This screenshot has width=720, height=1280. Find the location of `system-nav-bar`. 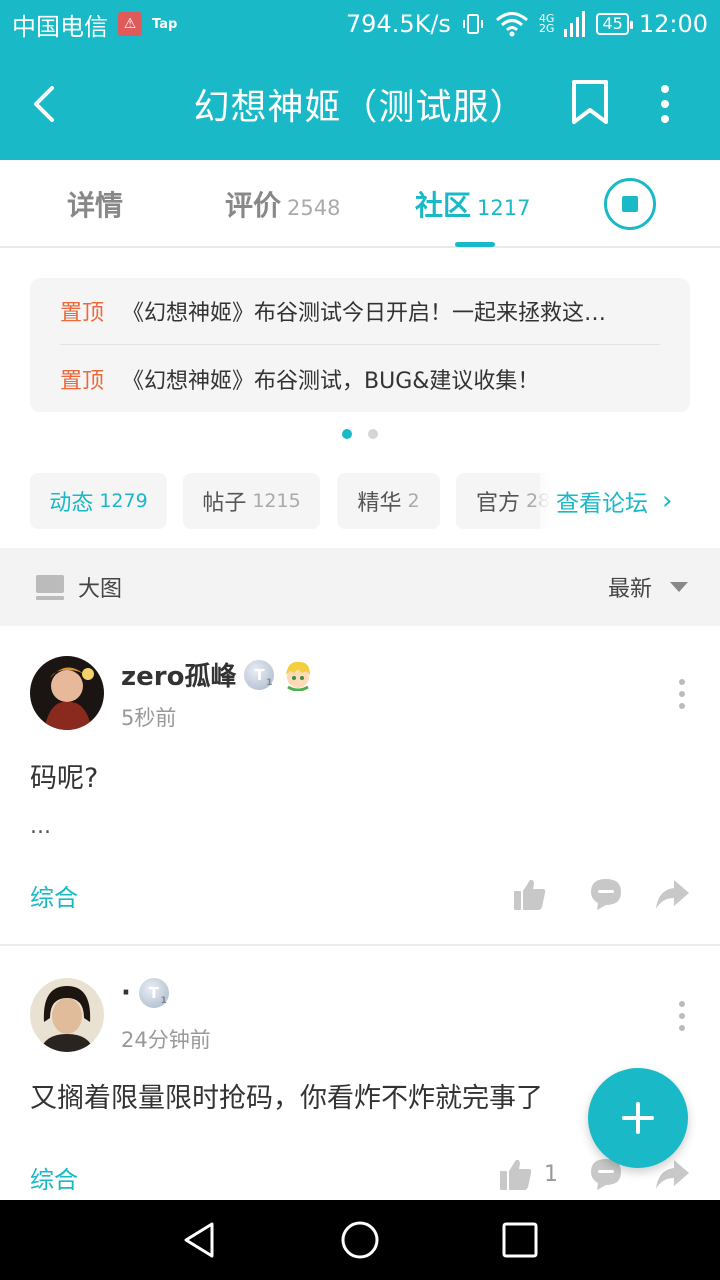

system-nav-bar is located at coordinates (360, 1240).